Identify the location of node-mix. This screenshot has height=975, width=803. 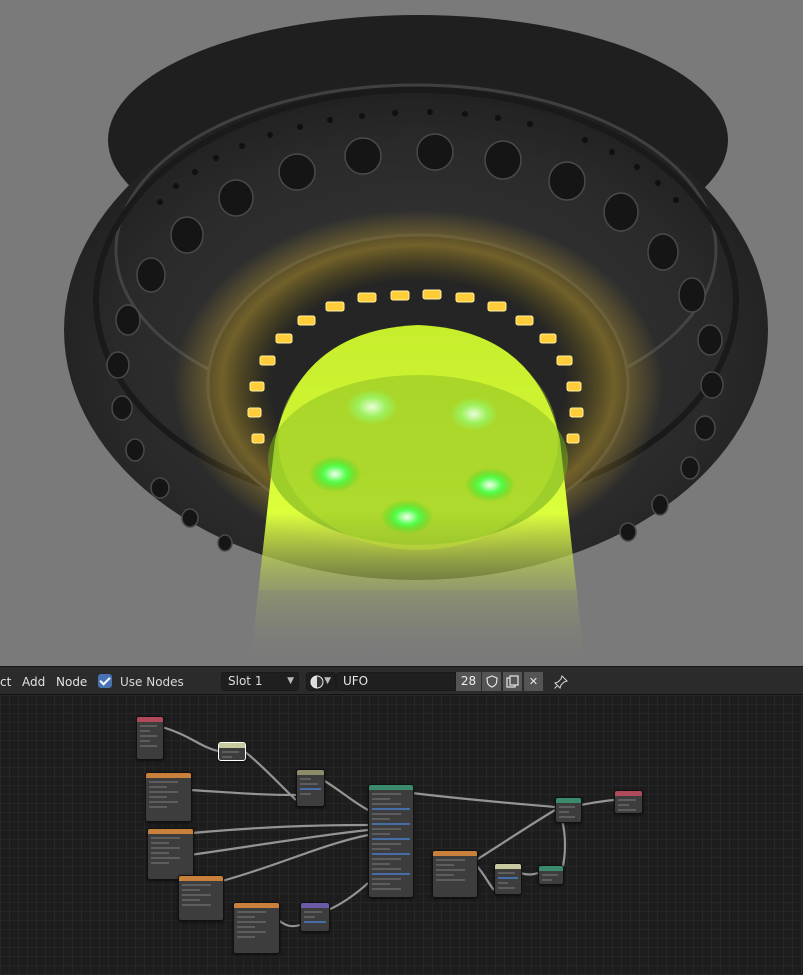
(310, 788).